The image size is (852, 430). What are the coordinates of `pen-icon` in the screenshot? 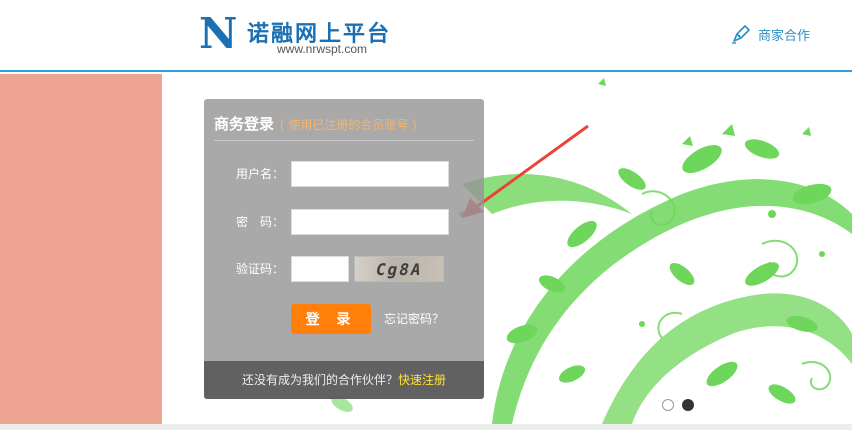 It's located at (741, 34).